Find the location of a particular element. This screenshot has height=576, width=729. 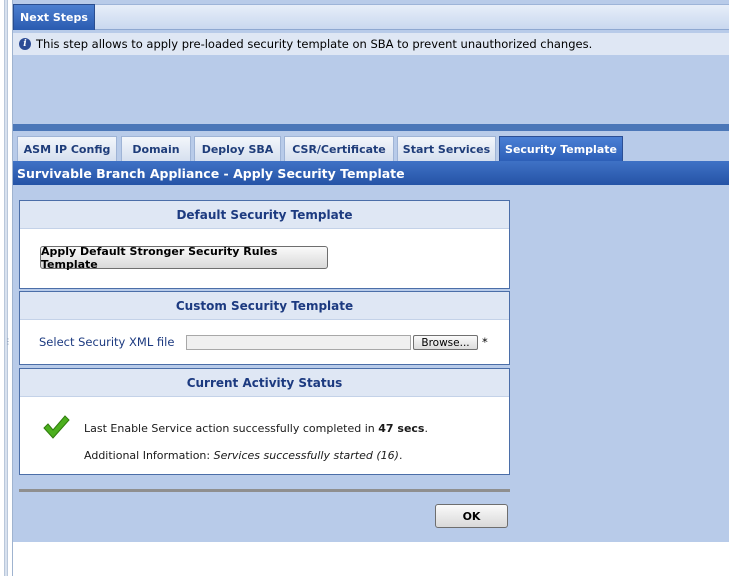

next-steps-header is located at coordinates (371, 17).